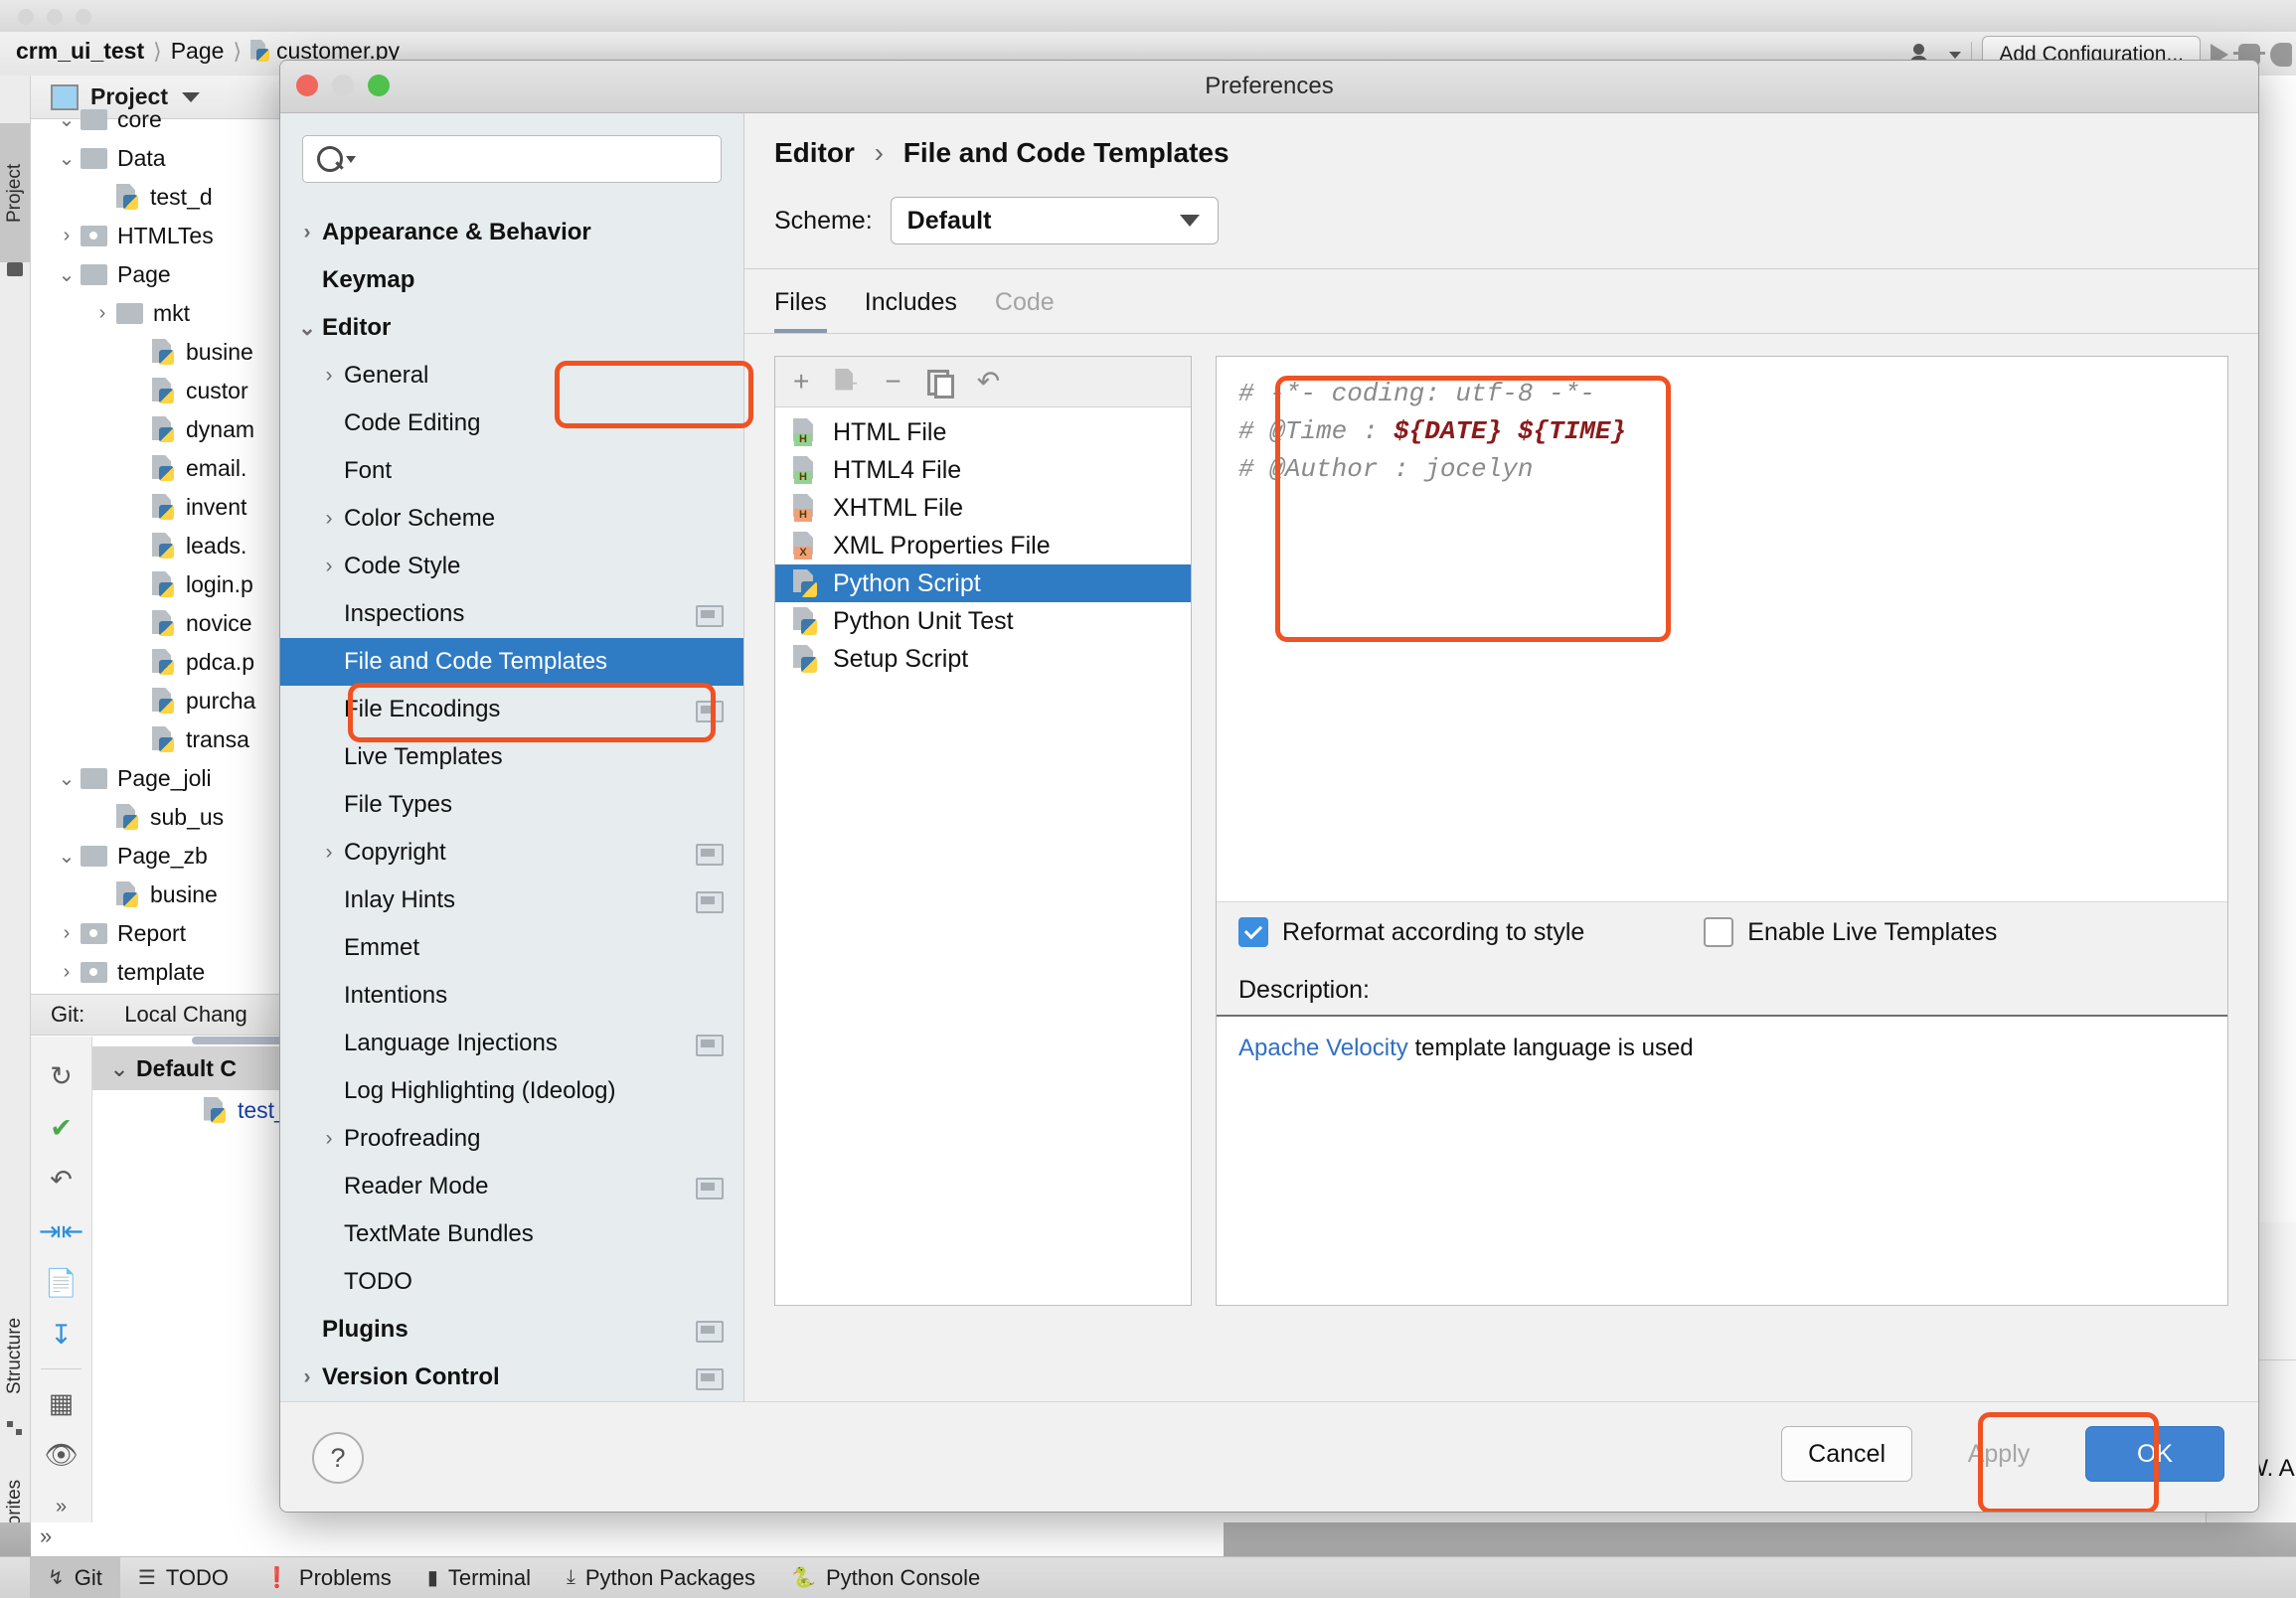 This screenshot has width=2296, height=1598. I want to click on tab-files: Files, so click(800, 311).